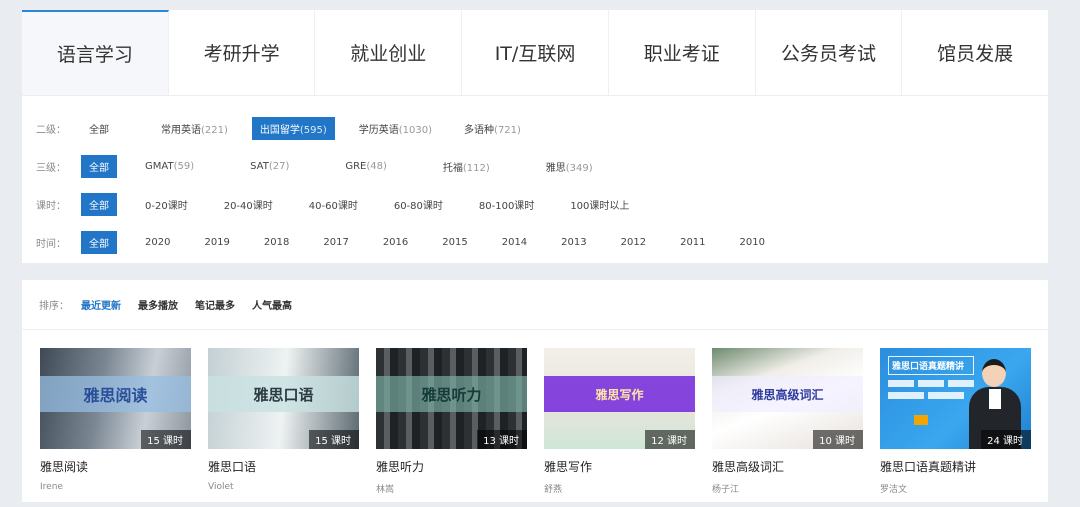  Describe the element at coordinates (692, 242) in the screenshot. I see `filter-option: 2011` at that location.